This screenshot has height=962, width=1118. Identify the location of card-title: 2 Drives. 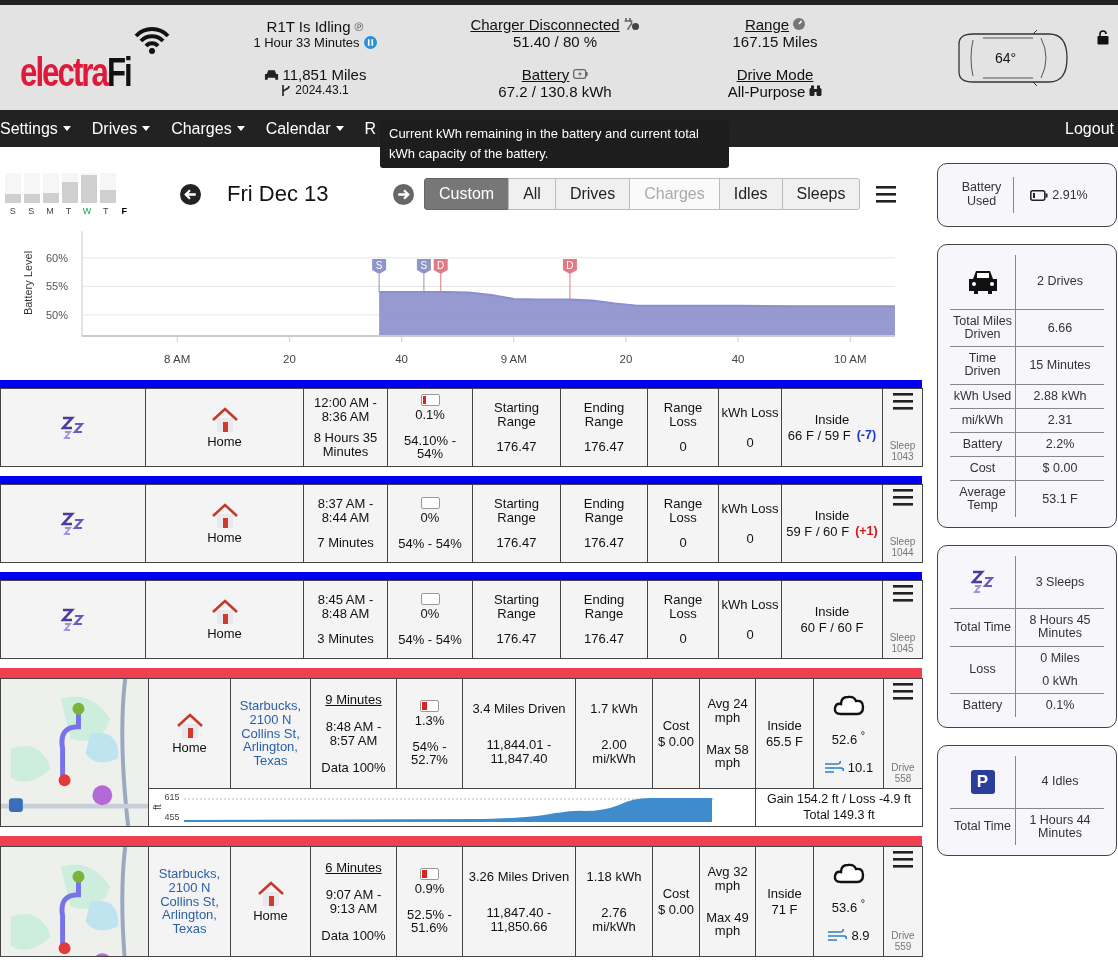
(1060, 282).